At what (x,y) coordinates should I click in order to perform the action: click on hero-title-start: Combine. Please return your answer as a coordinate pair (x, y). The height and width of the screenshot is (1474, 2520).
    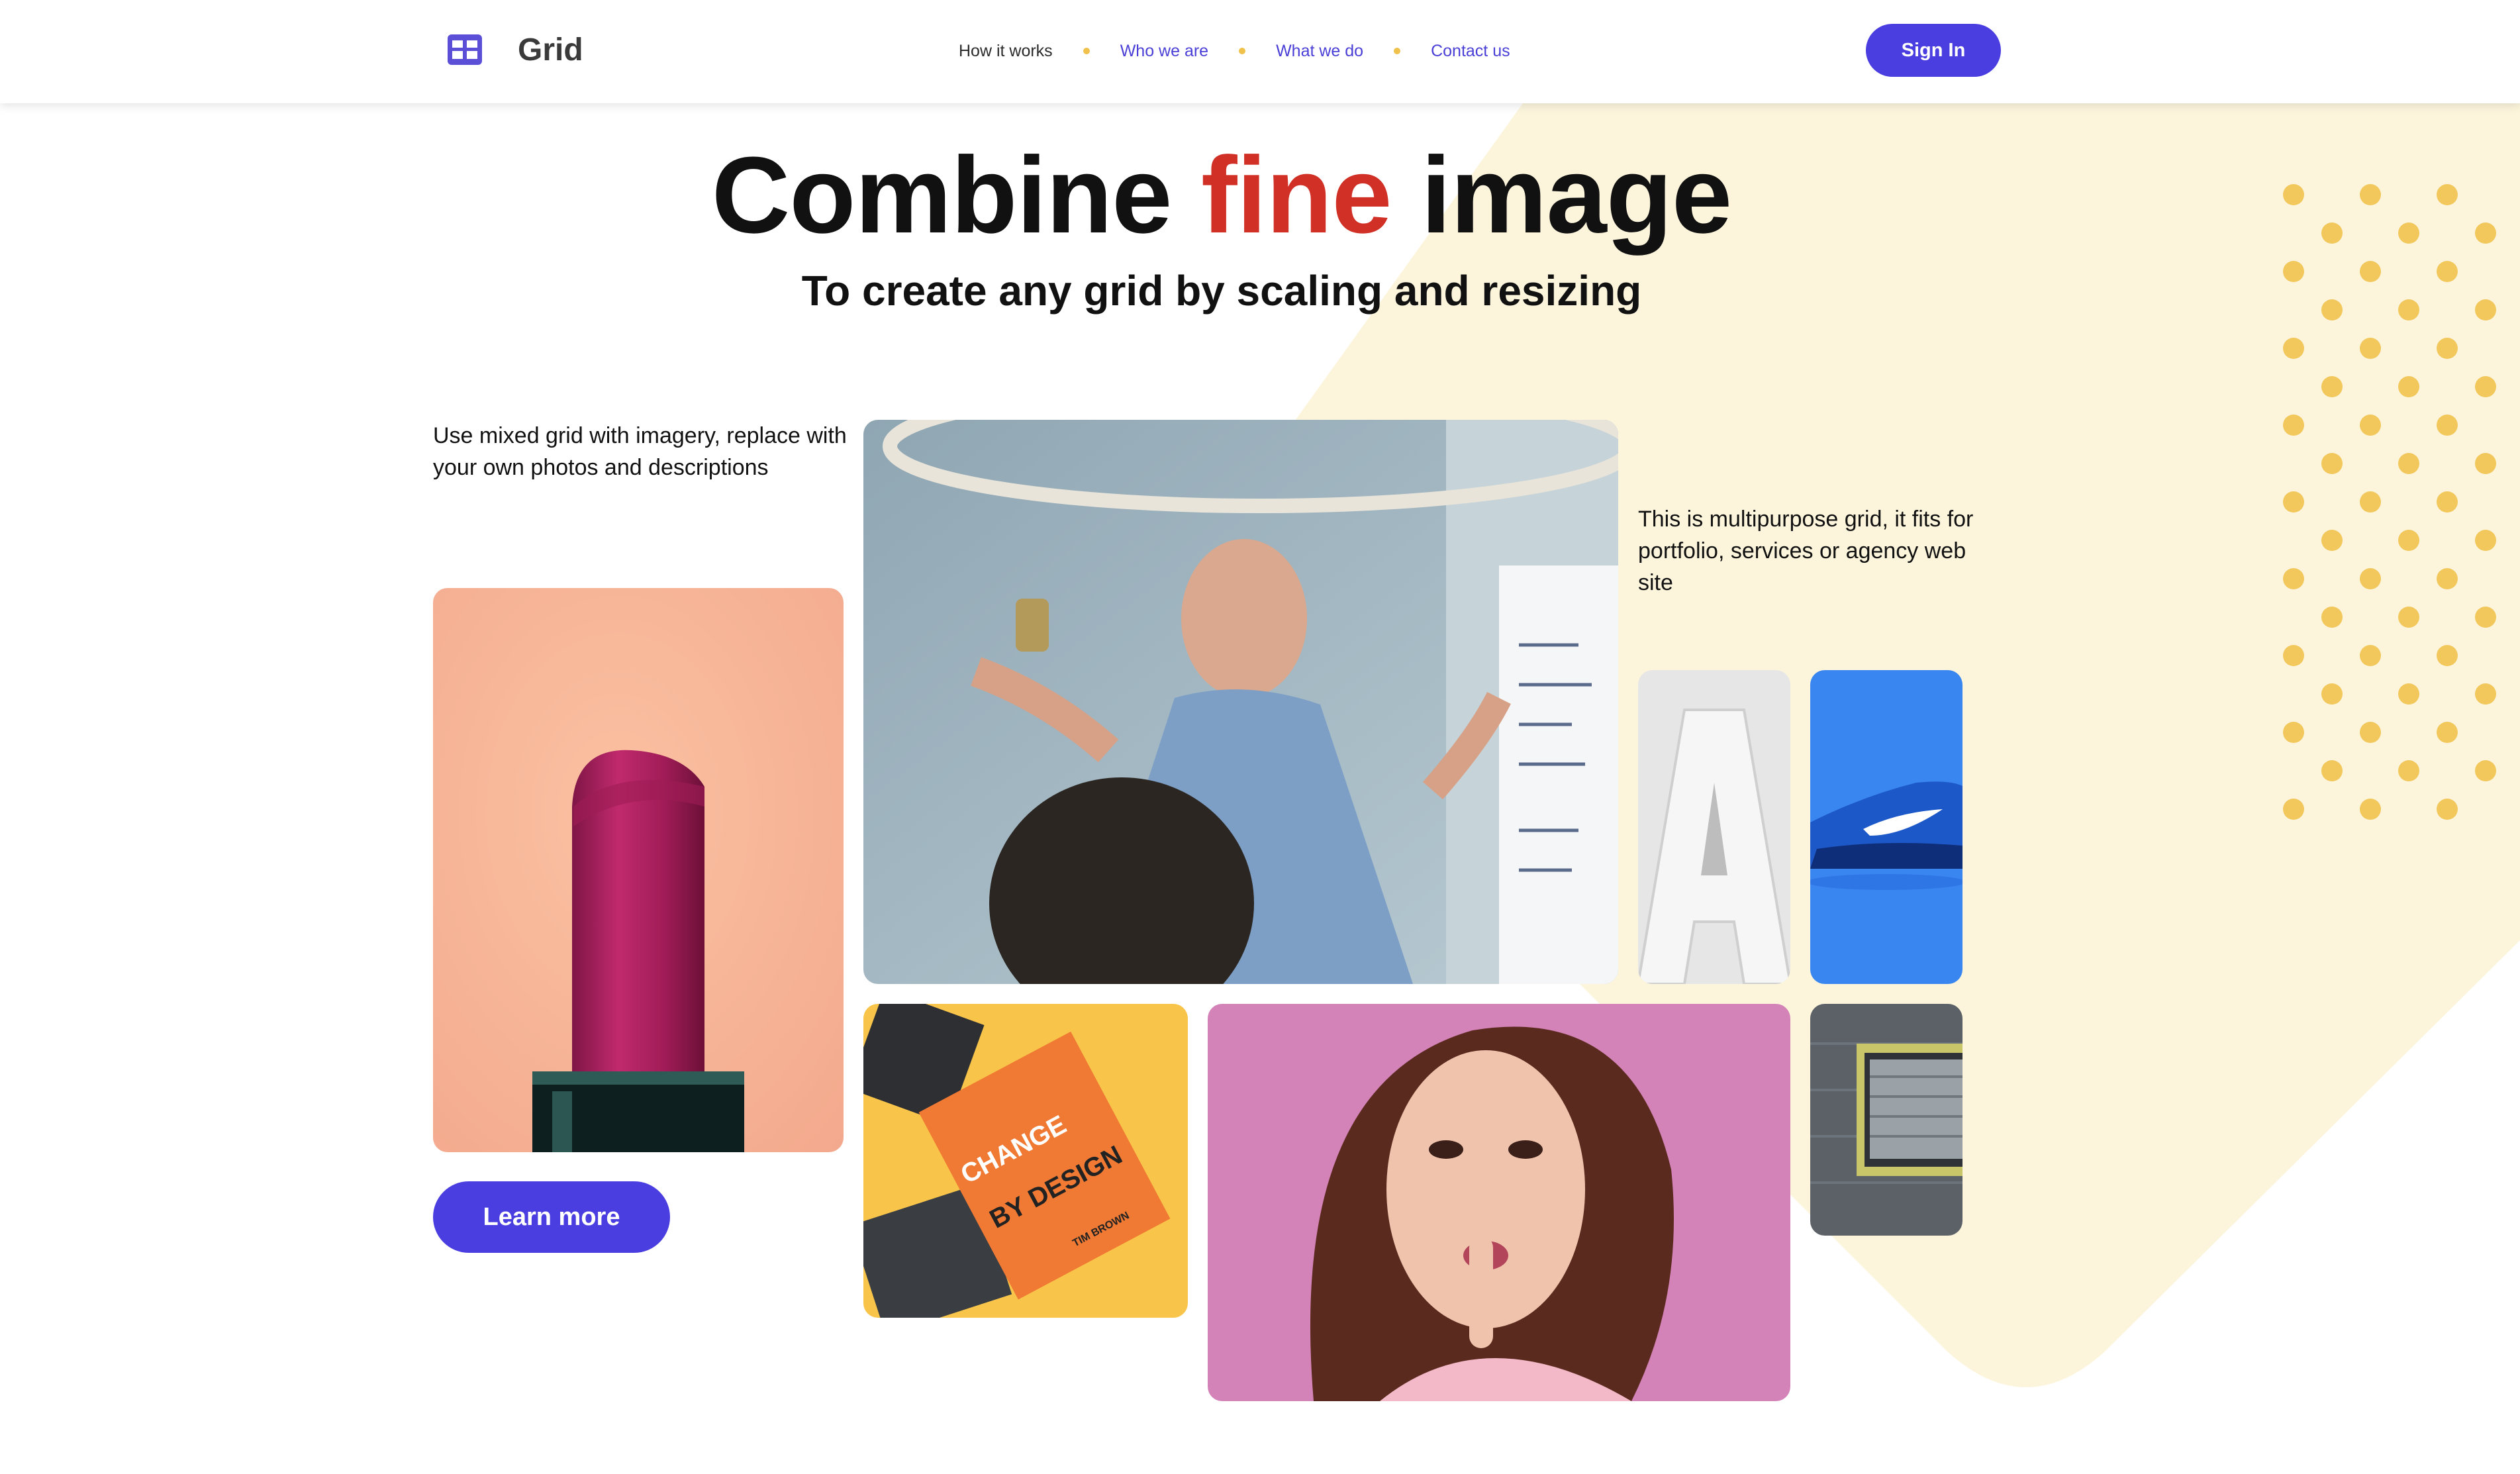
    Looking at the image, I should click on (956, 195).